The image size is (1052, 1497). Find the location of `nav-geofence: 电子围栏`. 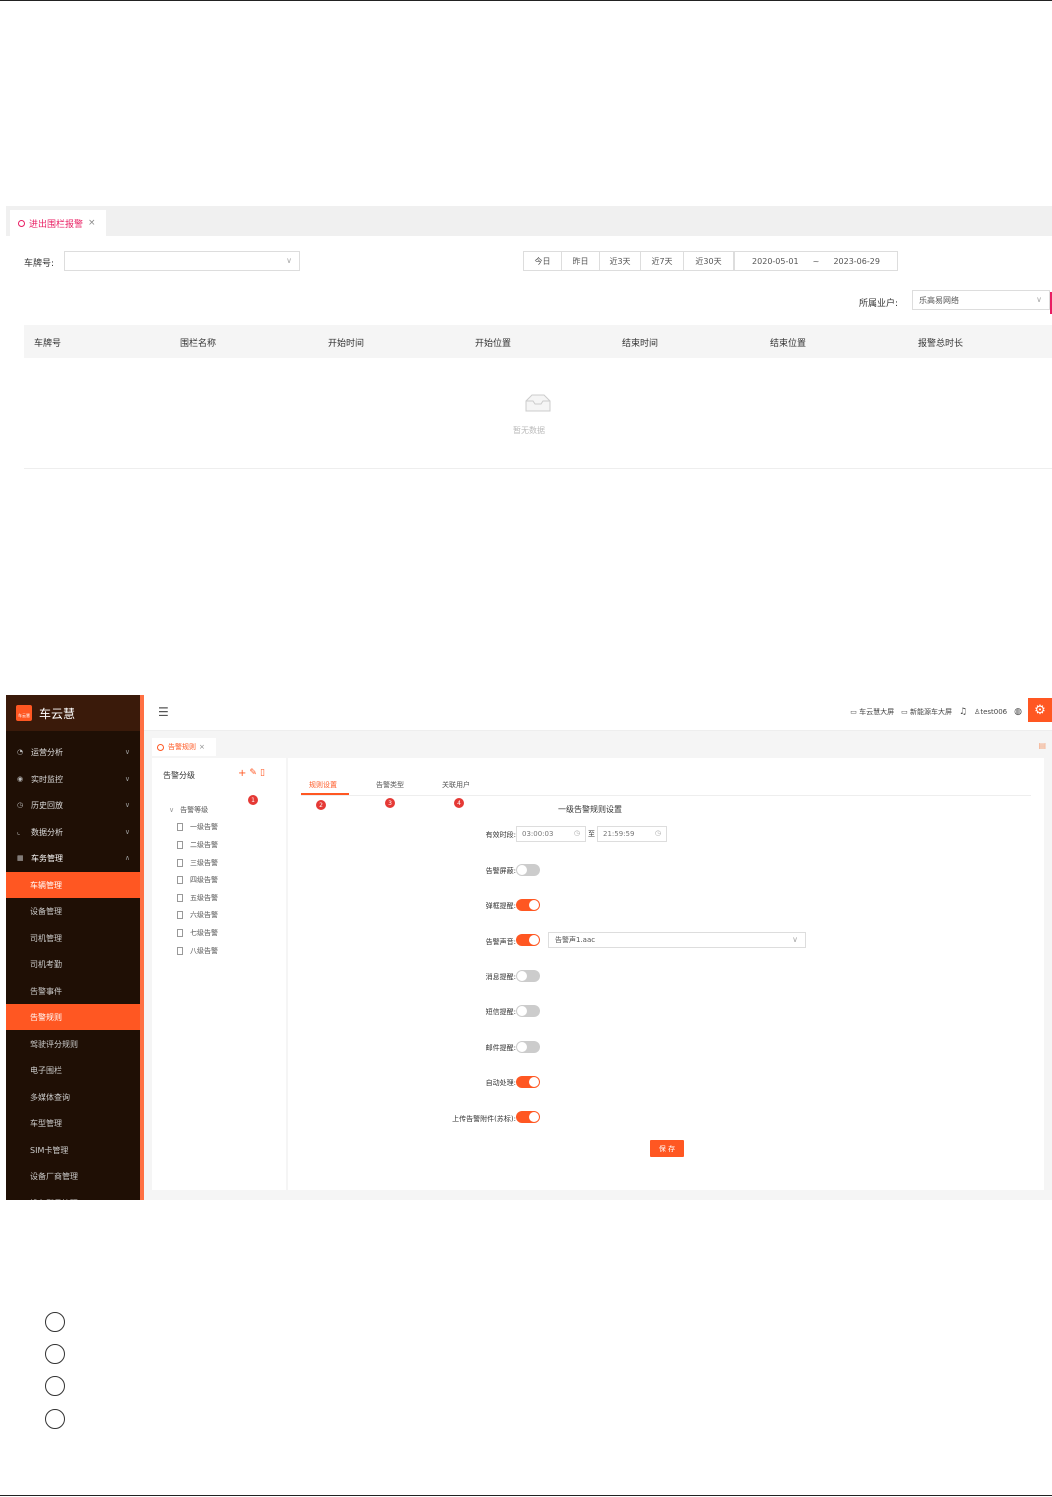

nav-geofence: 电子围栏 is located at coordinates (73, 1070).